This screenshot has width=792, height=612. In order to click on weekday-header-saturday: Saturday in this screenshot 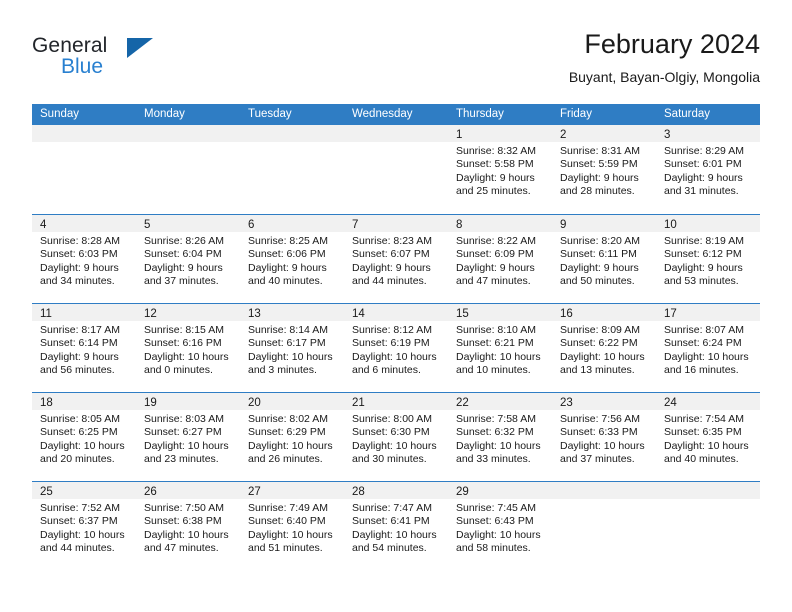, I will do `click(687, 114)`.